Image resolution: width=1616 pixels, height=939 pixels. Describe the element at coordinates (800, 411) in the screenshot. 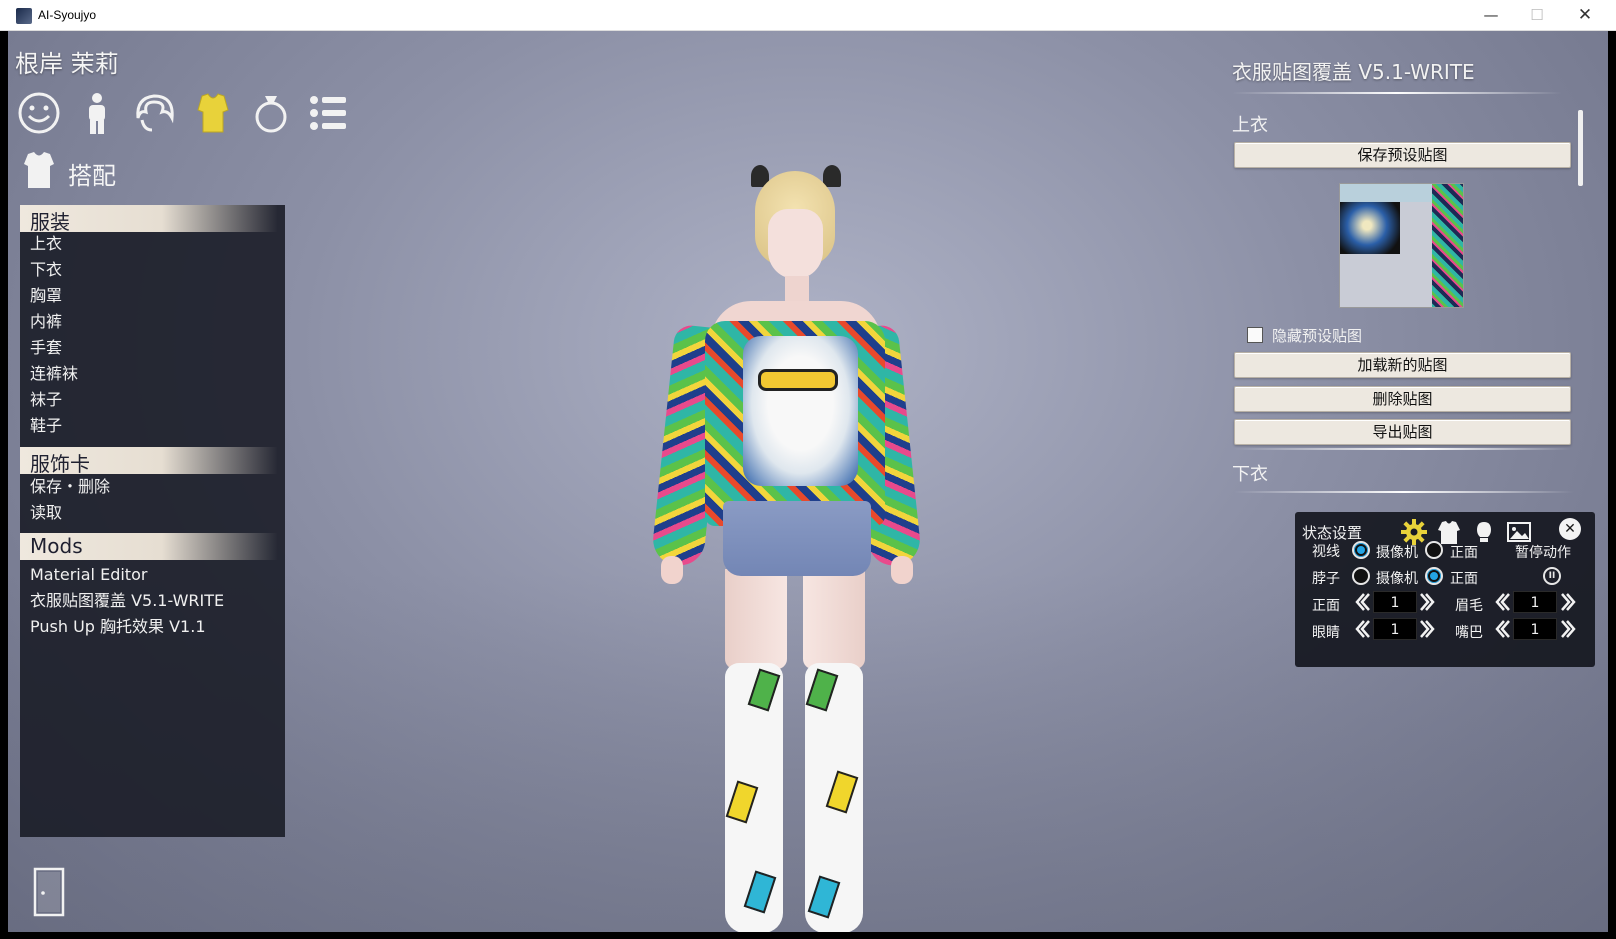

I see `character-top-print` at that location.